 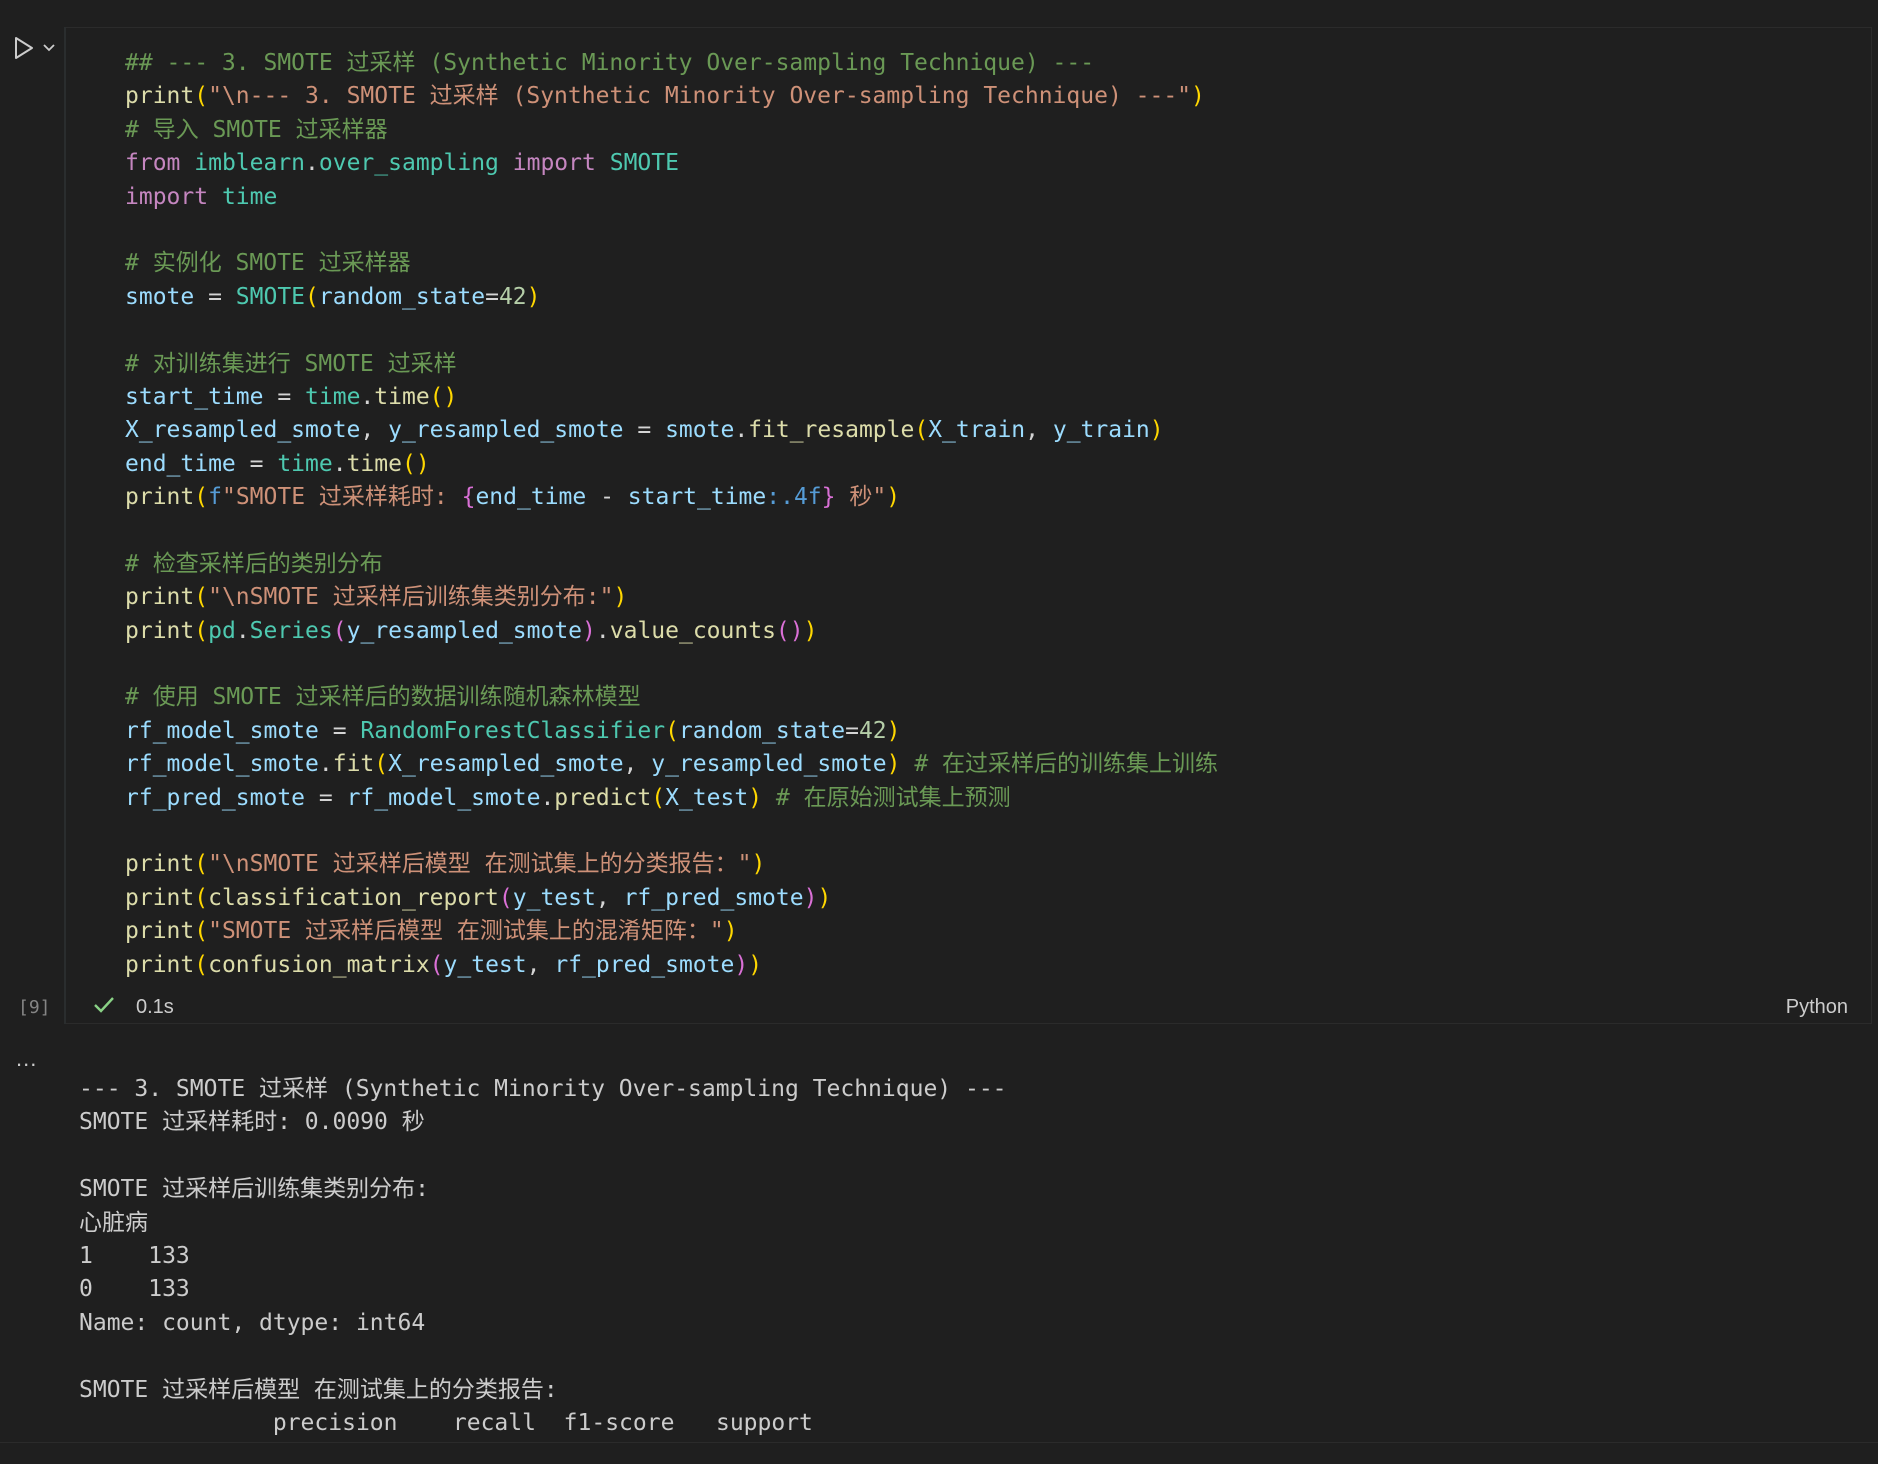 I want to click on run-cell-button, so click(x=24, y=48).